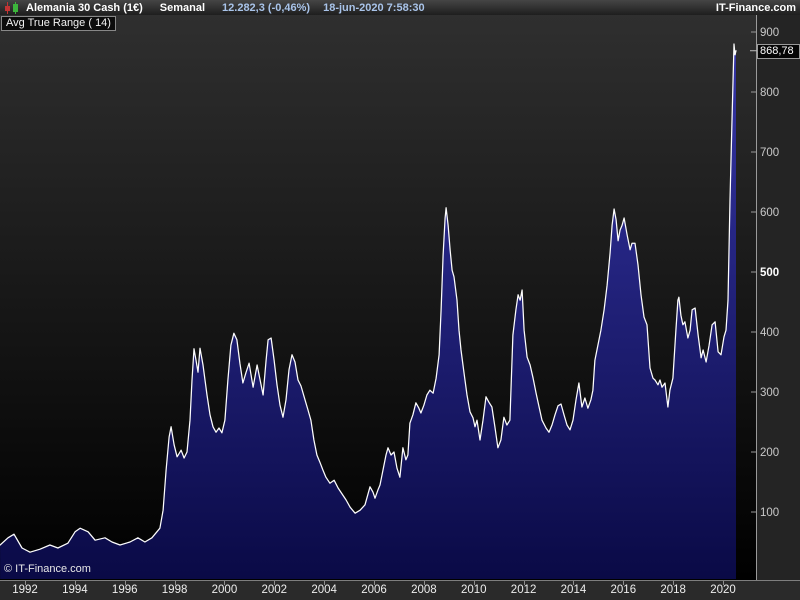 The height and width of the screenshot is (600, 800). Describe the element at coordinates (182, 7) in the screenshot. I see `timeframe-label: Semanal` at that location.